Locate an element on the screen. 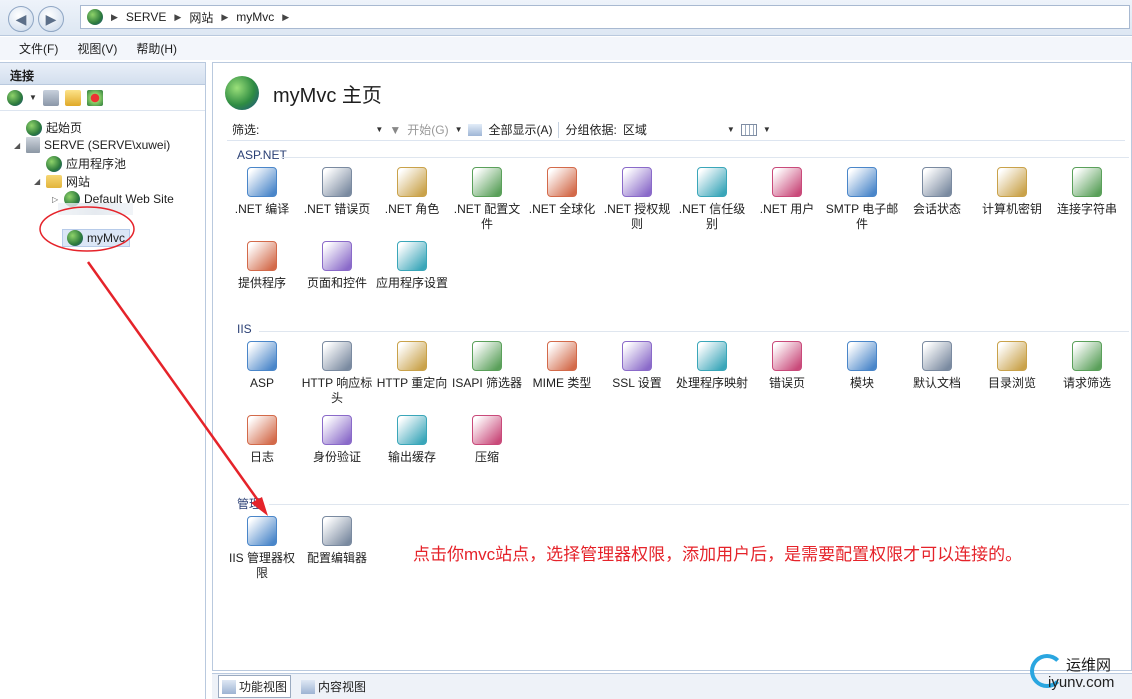 Image resolution: width=1132 pixels, height=699 pixels. feature-iis-8: 模块 is located at coordinates (862, 366).